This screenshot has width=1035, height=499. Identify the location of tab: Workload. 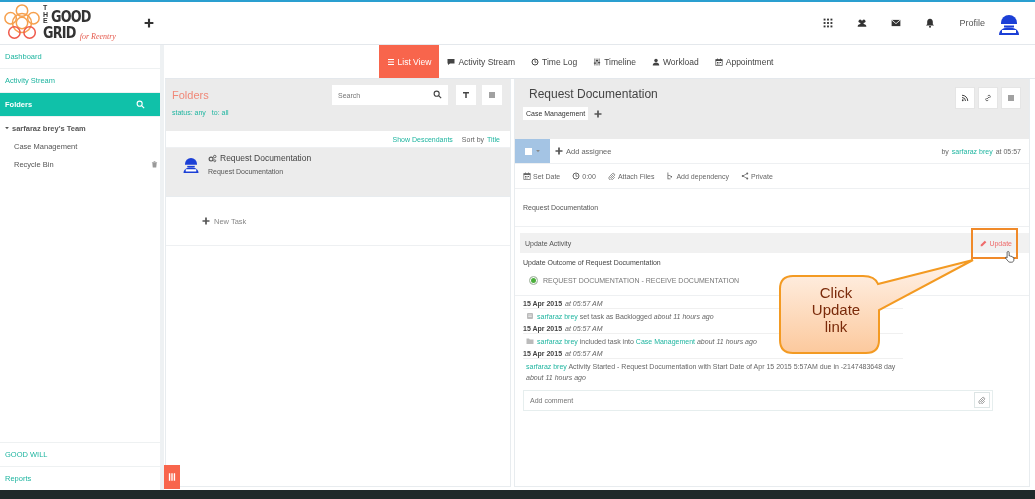
(675, 61).